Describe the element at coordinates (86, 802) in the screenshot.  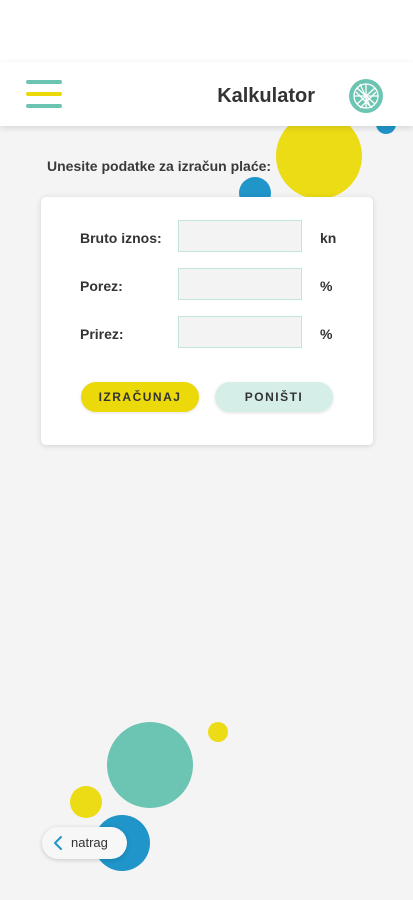
I see `decor-yellow-circle-small` at that location.